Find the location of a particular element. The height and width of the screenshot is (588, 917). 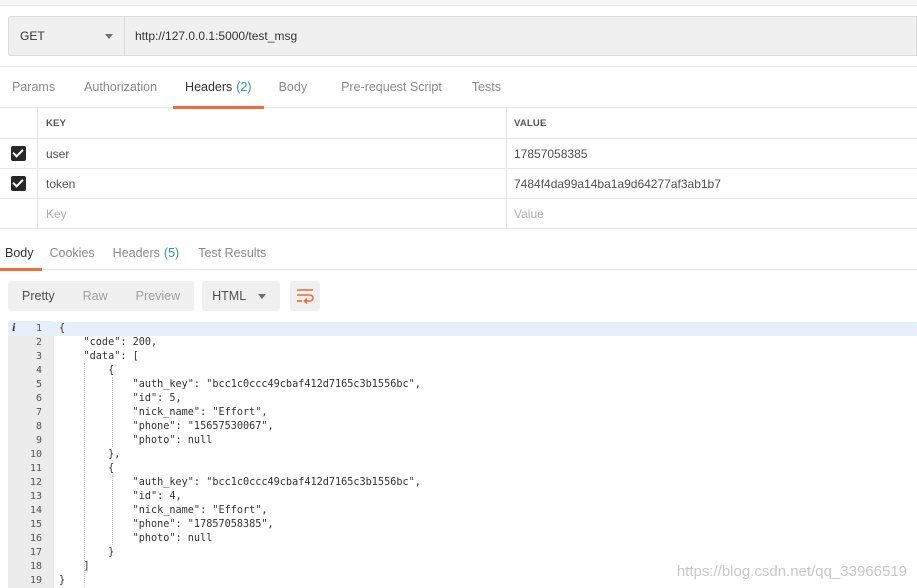

code-line: 13 "id": 4, is located at coordinates (462, 497).